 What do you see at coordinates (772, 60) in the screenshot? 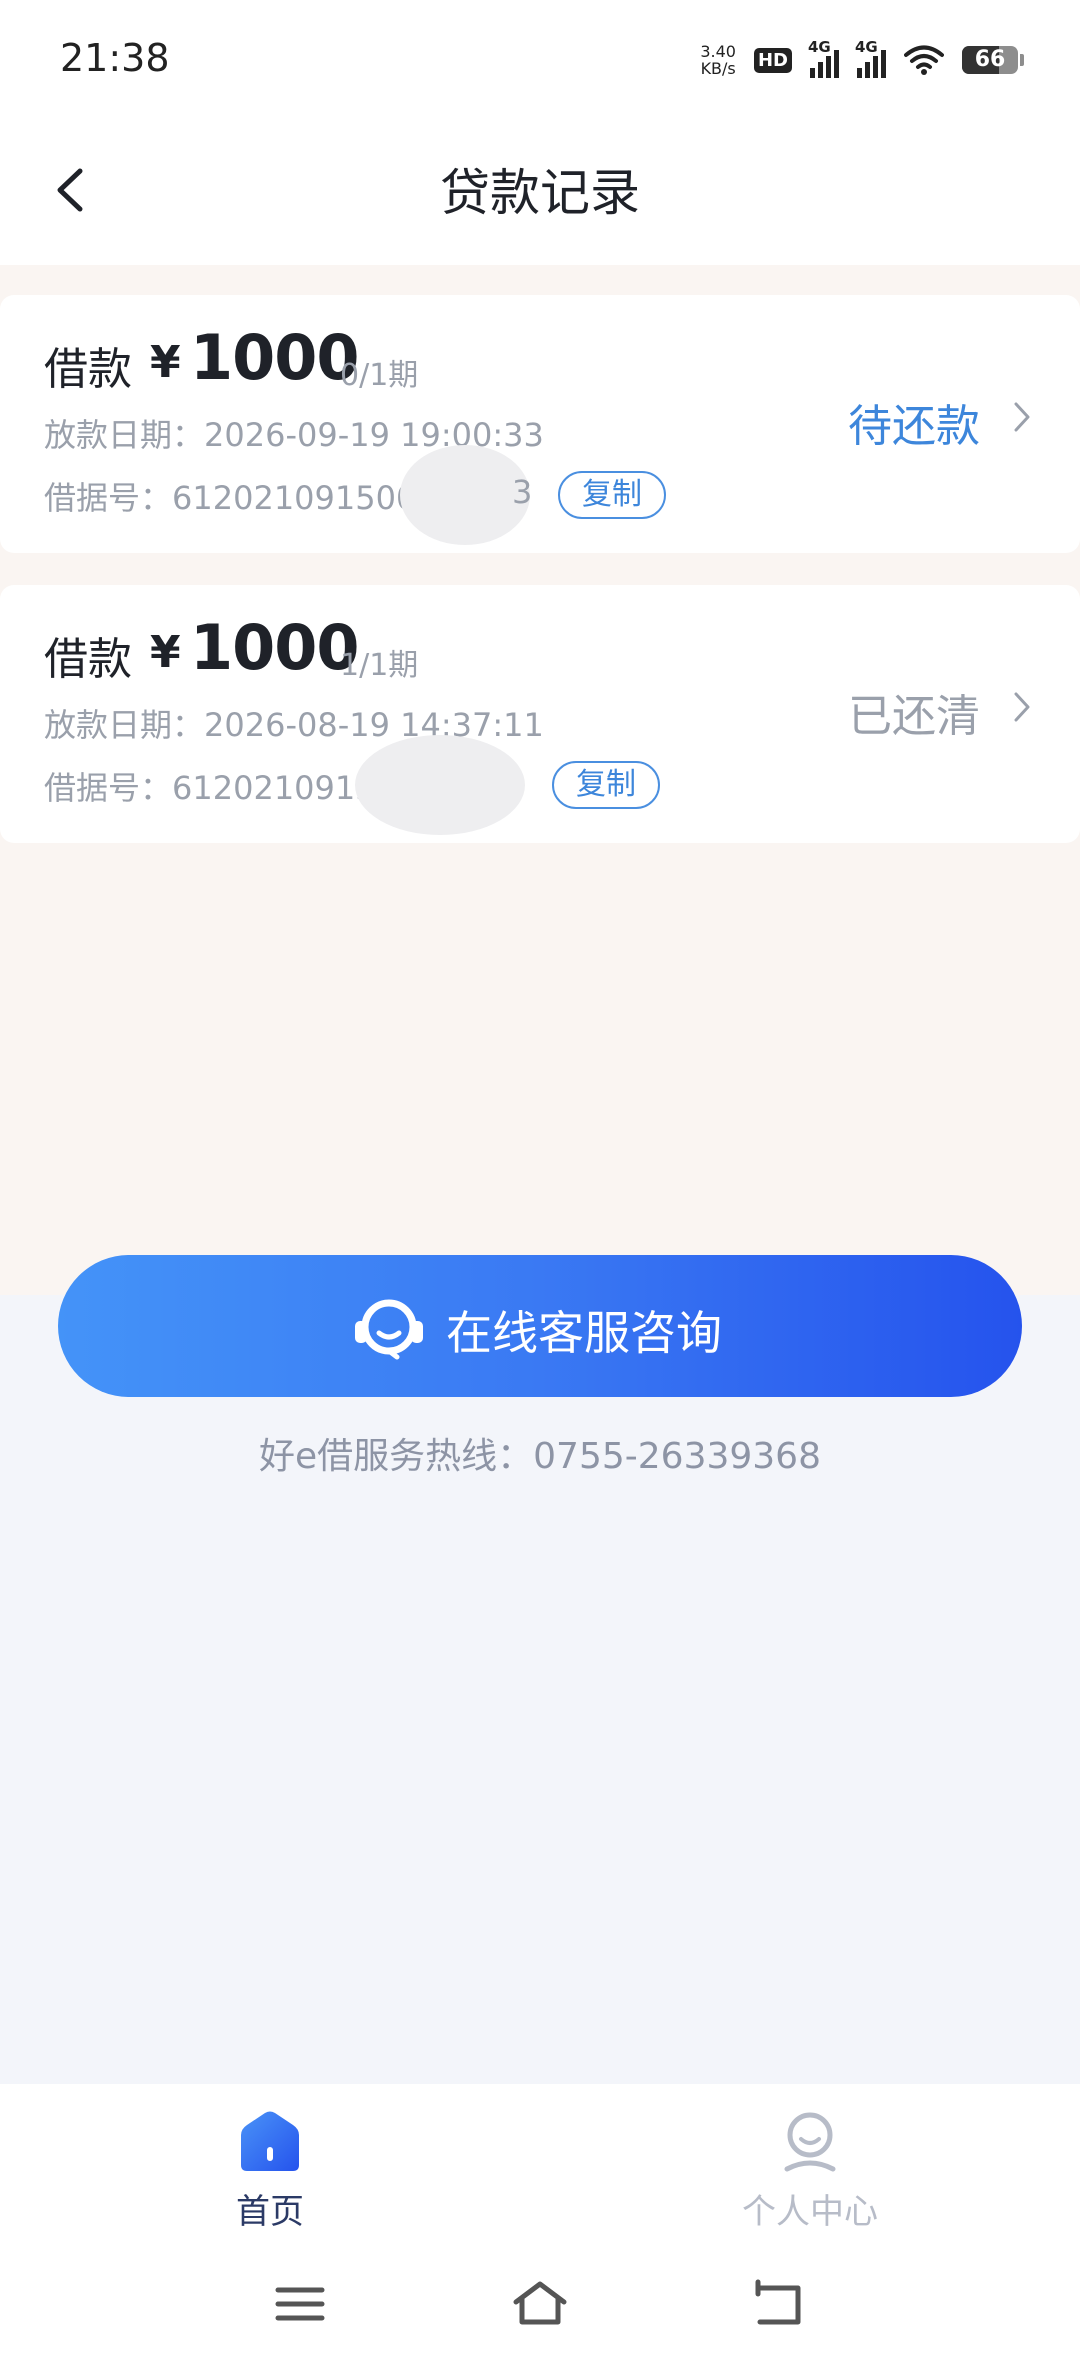
I see `hd-icon: HD` at bounding box center [772, 60].